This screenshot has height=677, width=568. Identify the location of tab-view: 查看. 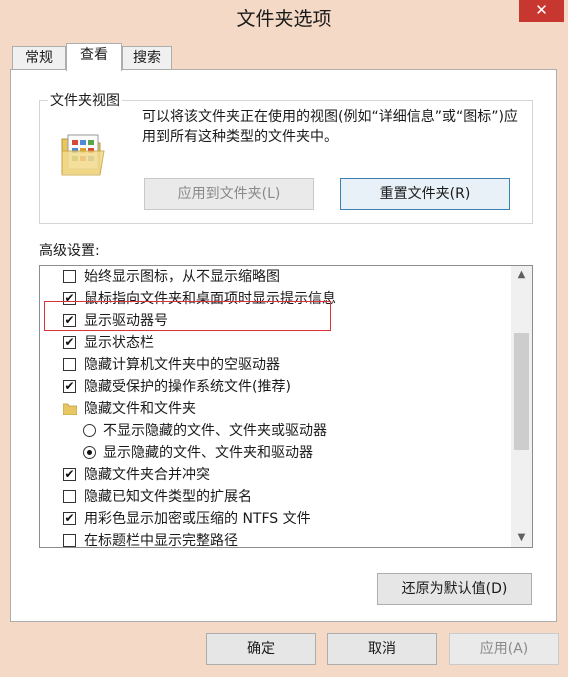
(94, 57).